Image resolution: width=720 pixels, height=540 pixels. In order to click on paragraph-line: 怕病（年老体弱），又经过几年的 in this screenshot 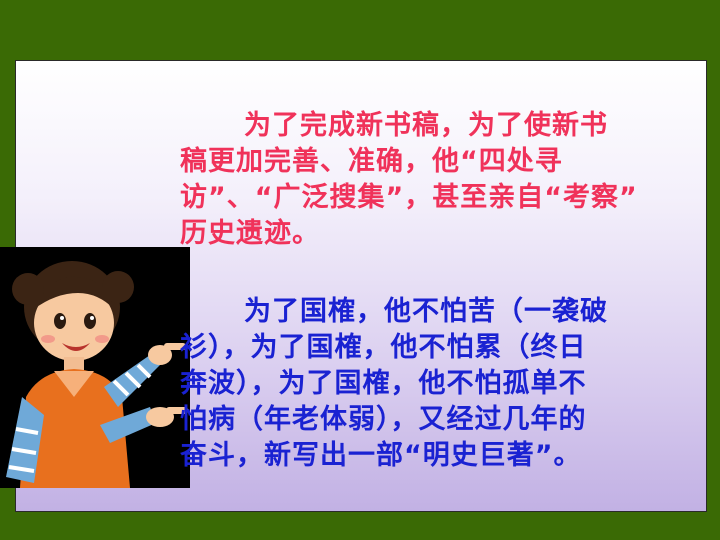, I will do `click(383, 419)`.